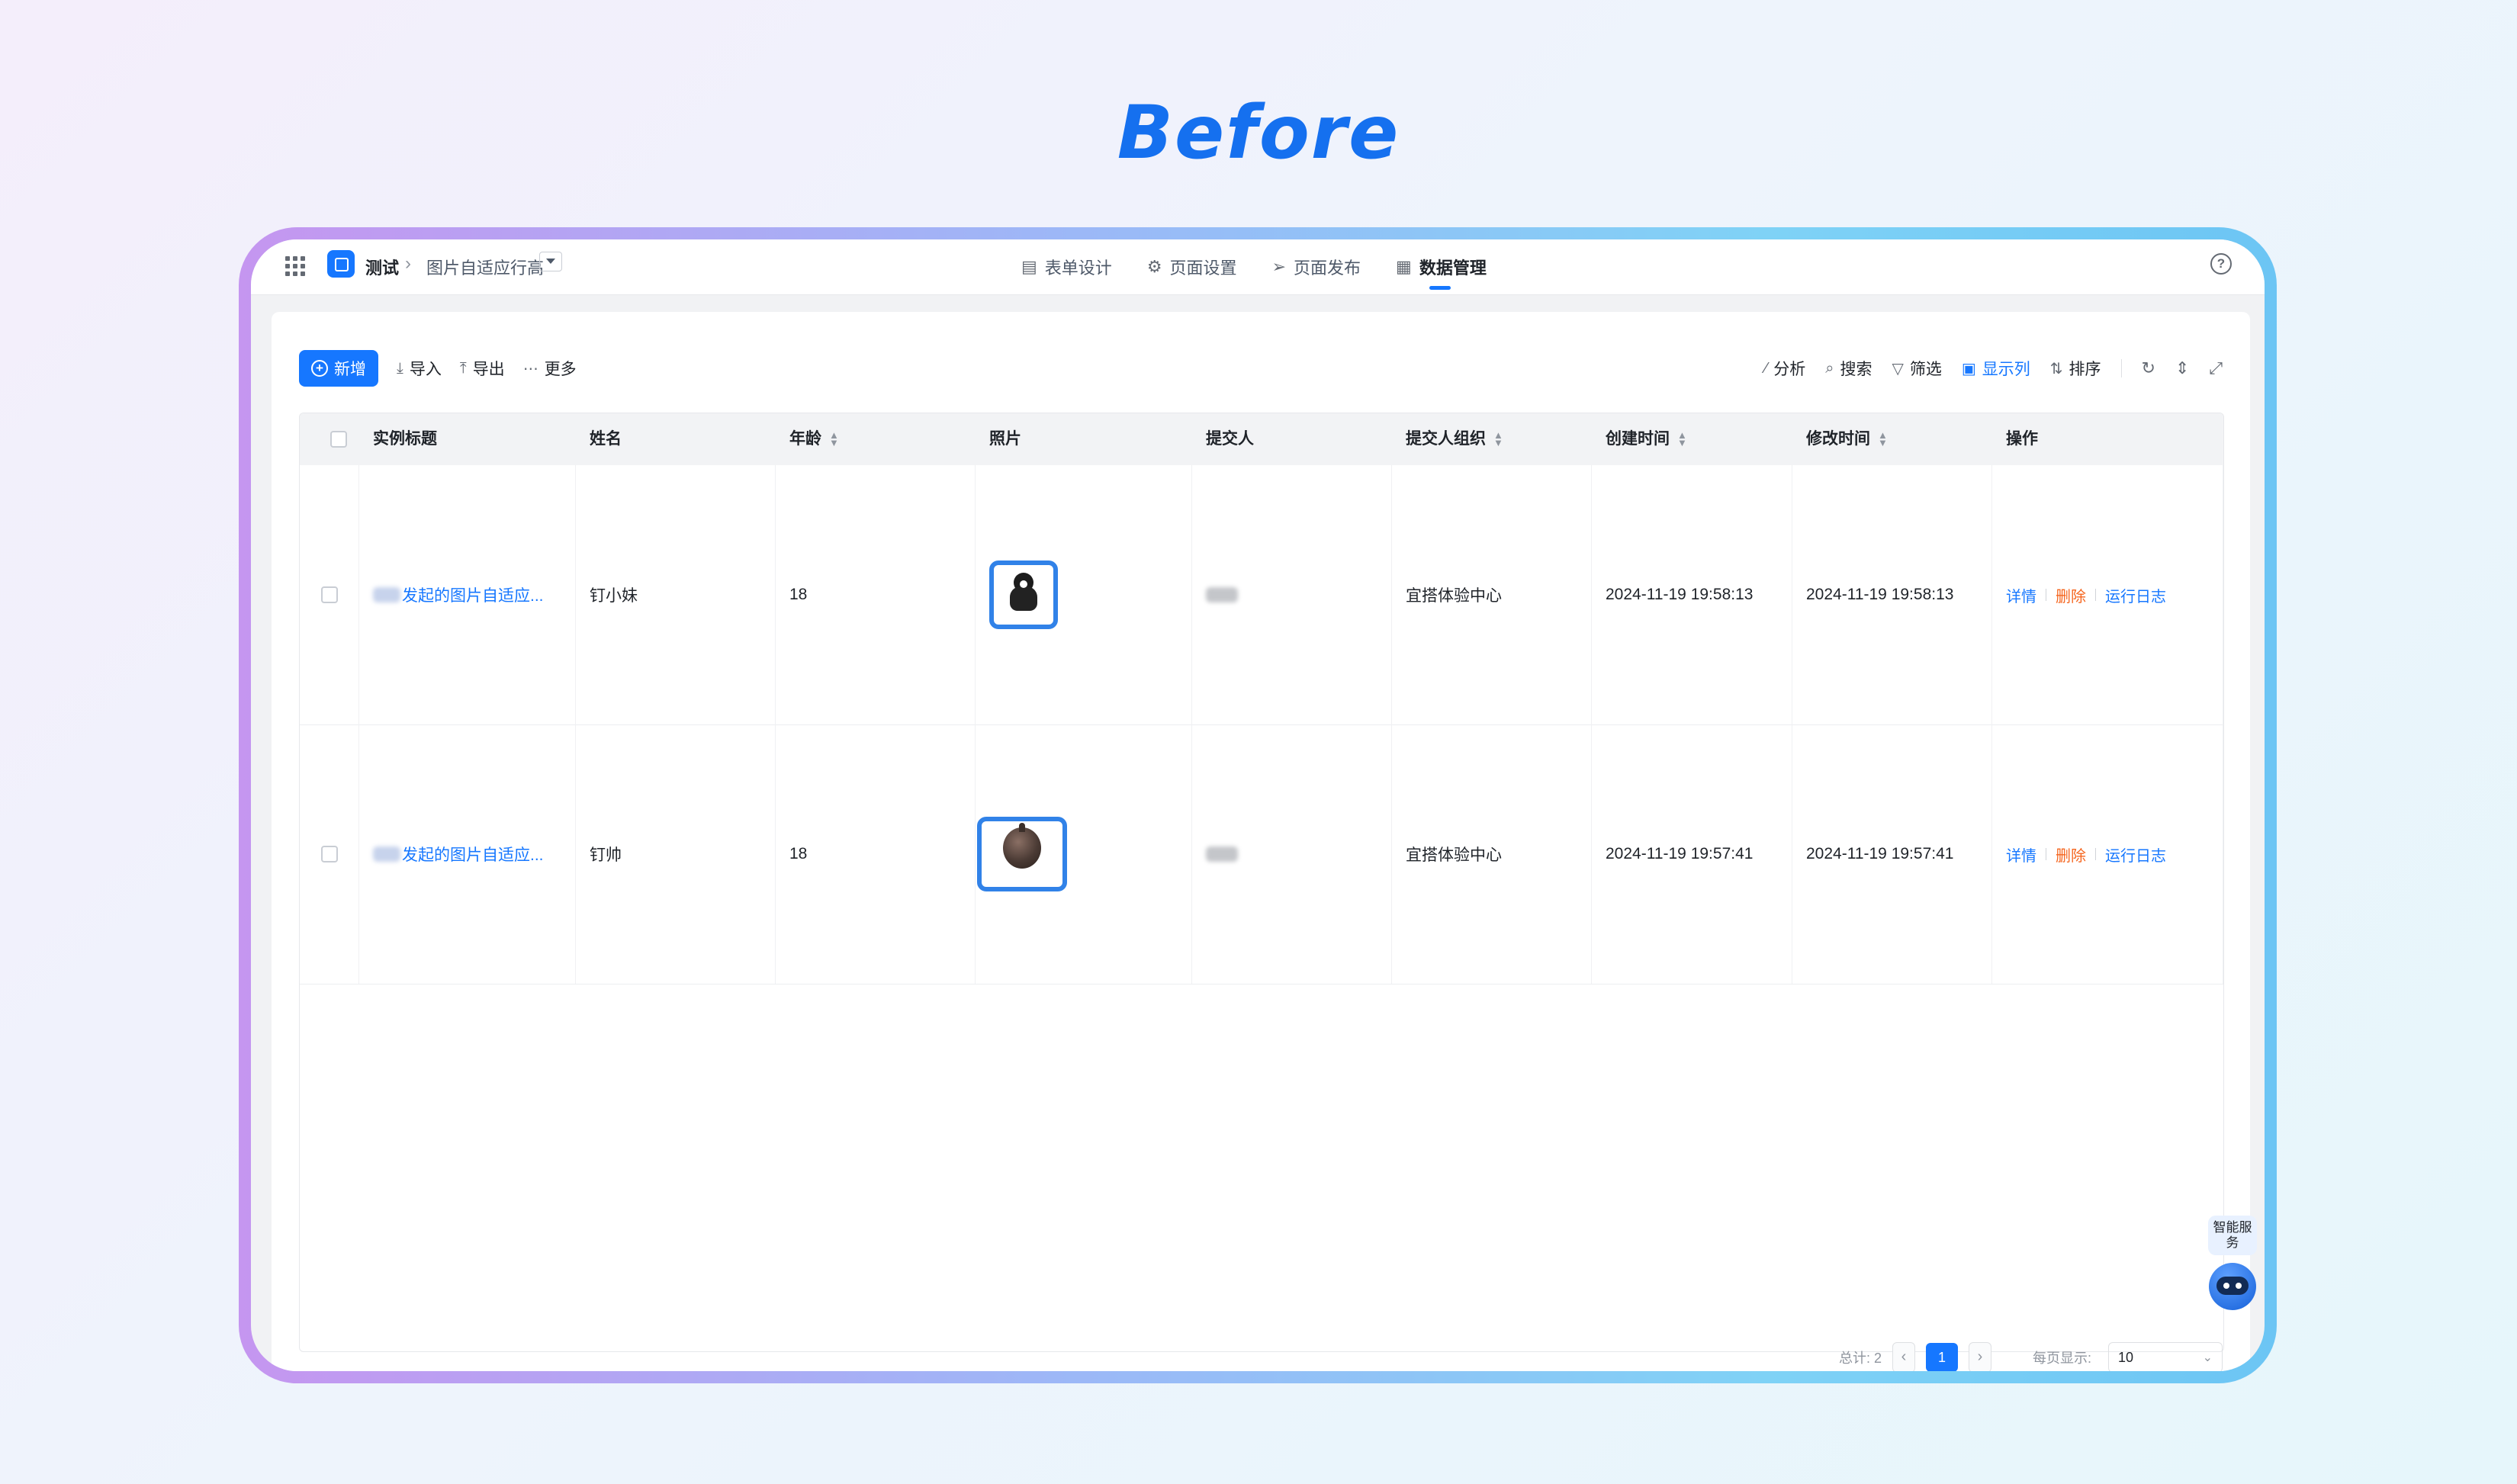 The width and height of the screenshot is (2517, 1484). I want to click on smart-service-widget: 智能服务, so click(2232, 1263).